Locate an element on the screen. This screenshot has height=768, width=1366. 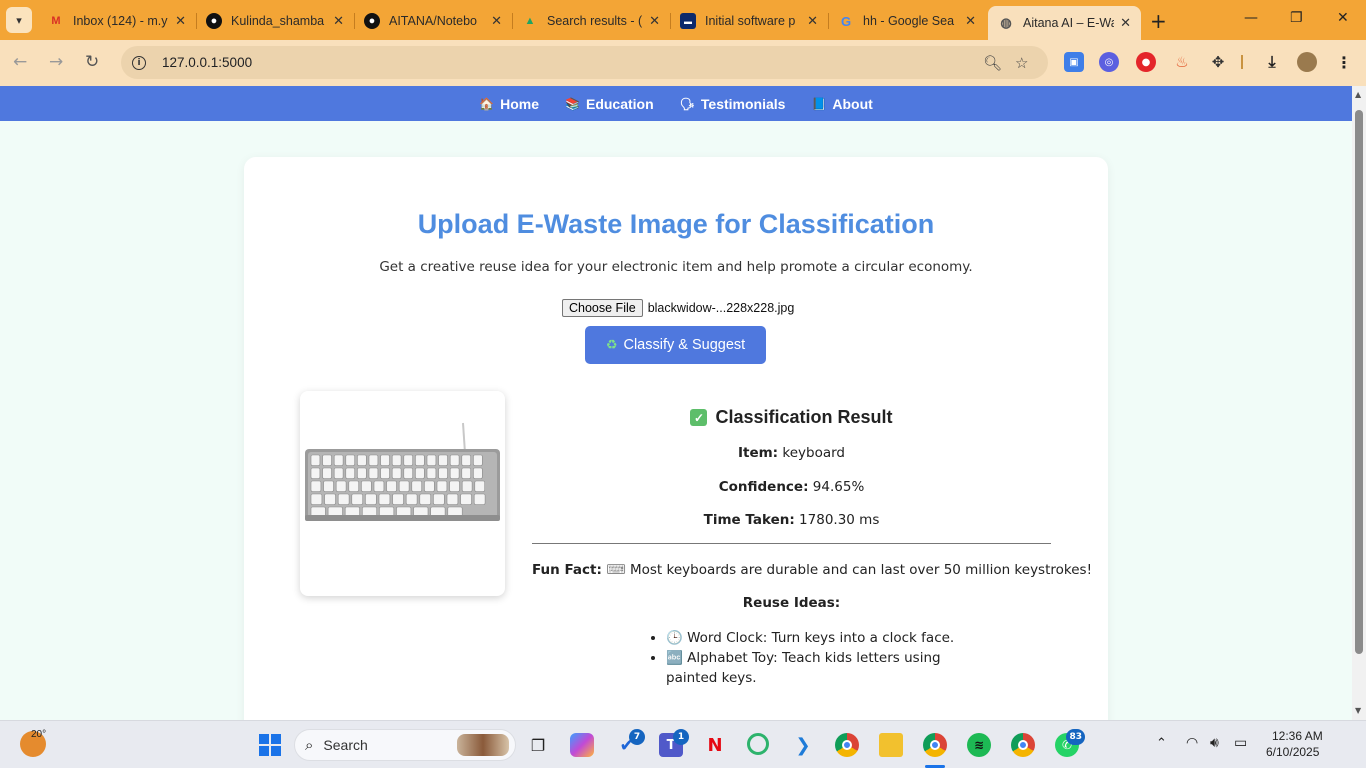
search-placeholder: Search is located at coordinates (345, 745).